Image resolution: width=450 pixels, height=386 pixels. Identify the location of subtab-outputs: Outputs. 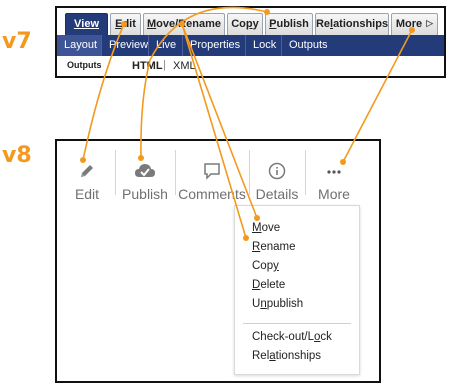
(308, 45).